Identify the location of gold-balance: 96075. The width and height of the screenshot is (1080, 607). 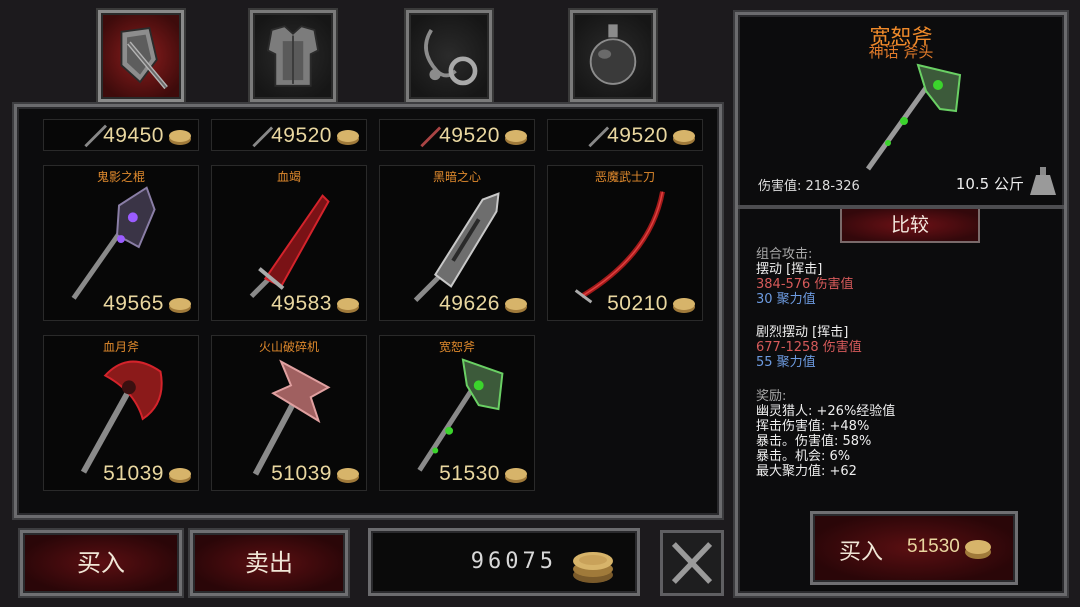
(504, 562).